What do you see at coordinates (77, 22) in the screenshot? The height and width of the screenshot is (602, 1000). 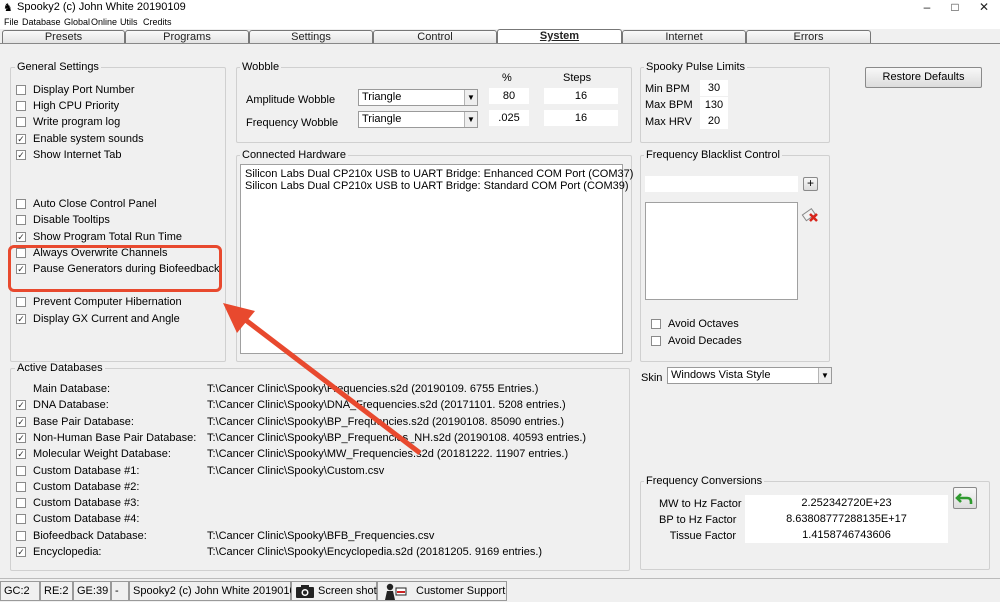 I see `menu-global: Global` at bounding box center [77, 22].